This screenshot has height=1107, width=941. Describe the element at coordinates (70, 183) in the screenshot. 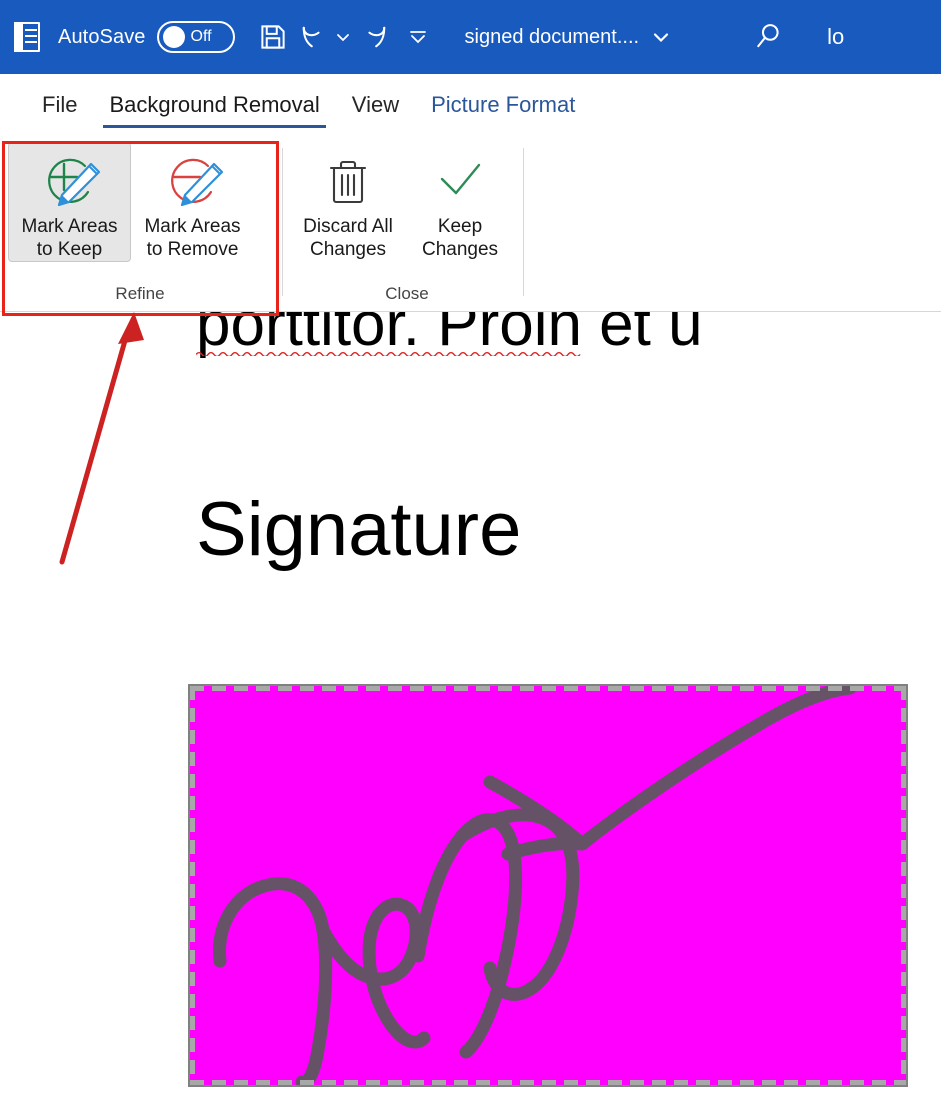

I see `mark-areas-to-keep-icon` at that location.